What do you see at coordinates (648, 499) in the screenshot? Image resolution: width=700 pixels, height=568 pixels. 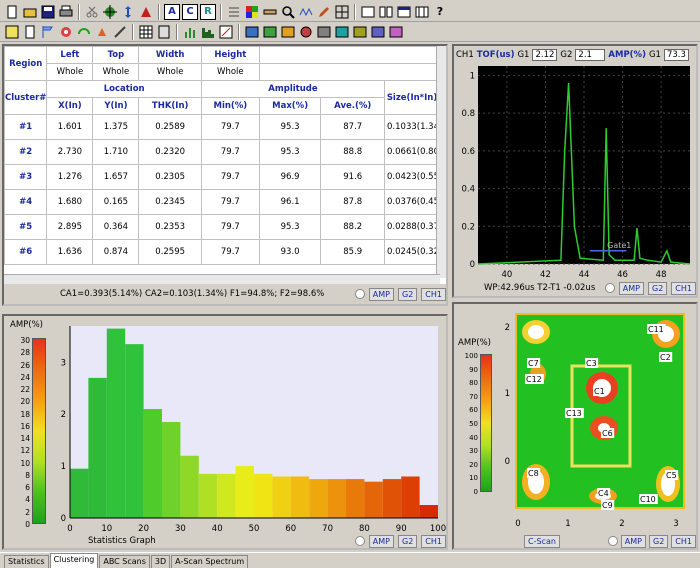 I see `cscan-cluster-label: C10` at bounding box center [648, 499].